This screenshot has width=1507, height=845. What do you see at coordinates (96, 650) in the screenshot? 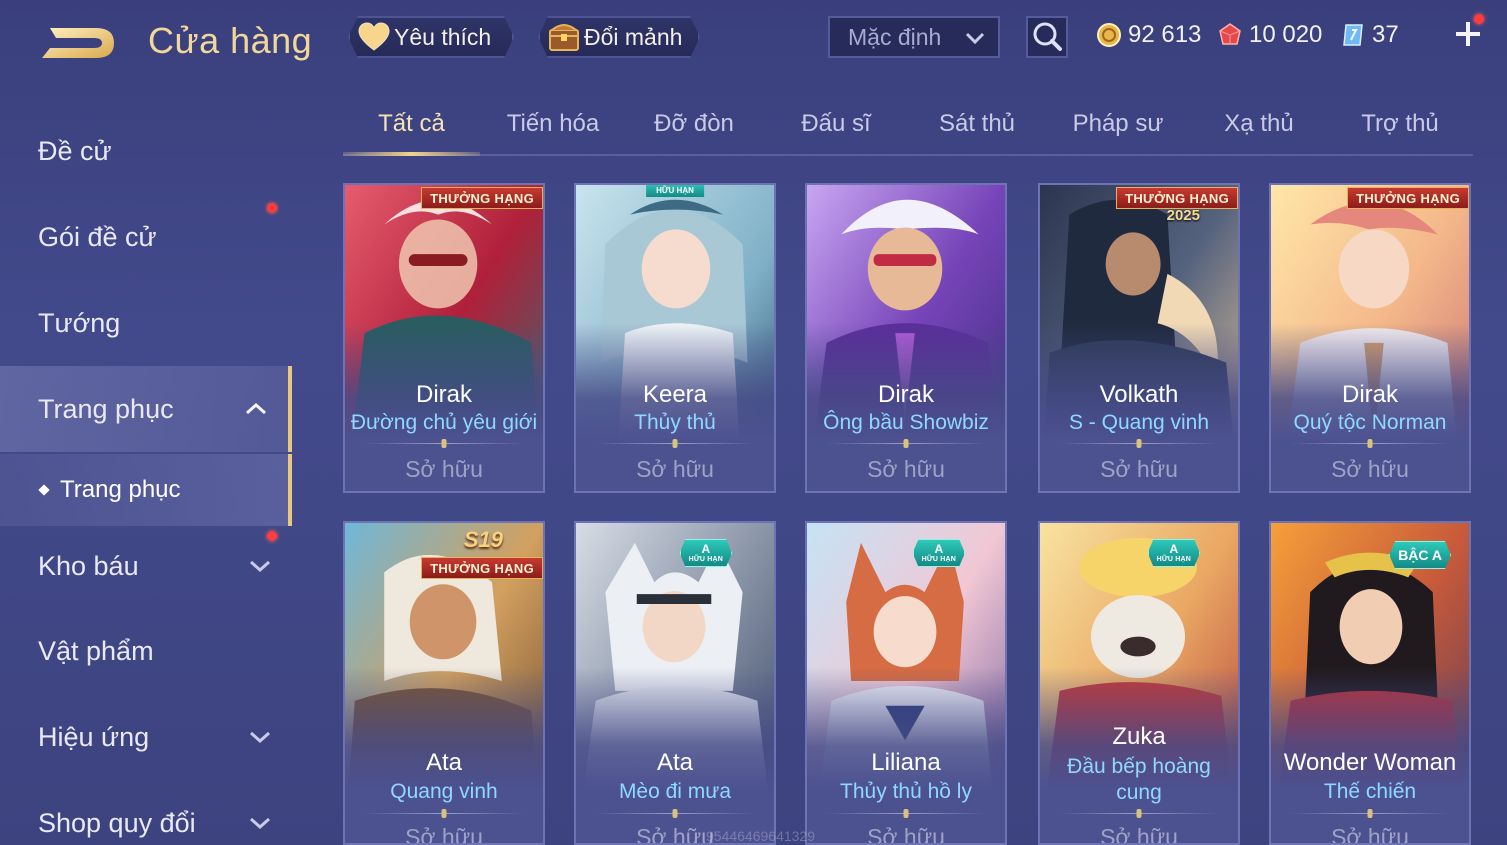
I see `sidebar-item-label: Vật phẩm` at bounding box center [96, 650].